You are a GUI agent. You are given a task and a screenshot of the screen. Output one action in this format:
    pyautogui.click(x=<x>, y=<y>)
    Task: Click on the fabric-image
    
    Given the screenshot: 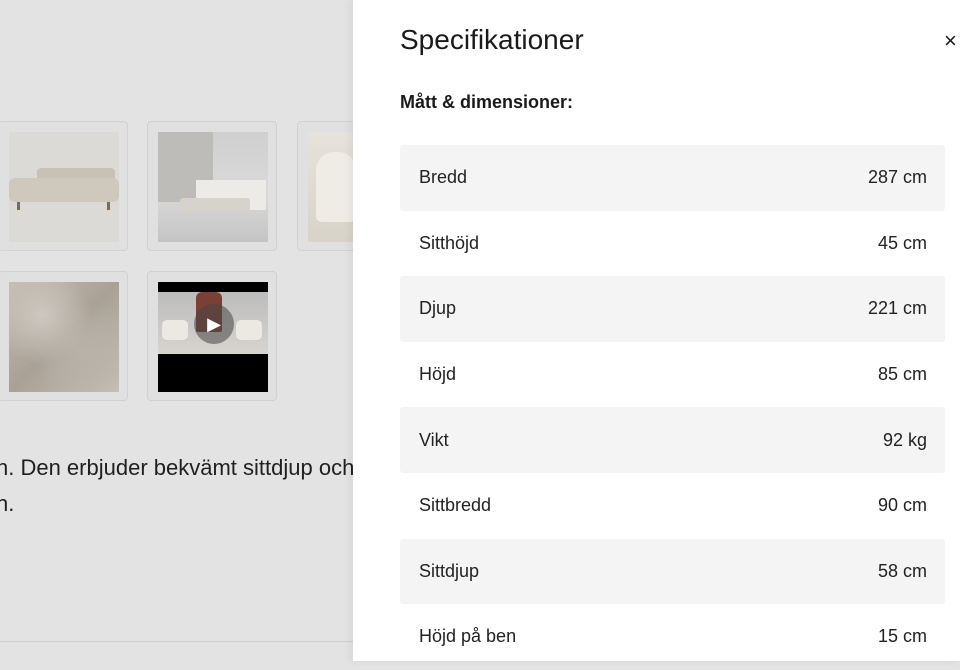 What is the action you would take?
    pyautogui.click(x=64, y=337)
    